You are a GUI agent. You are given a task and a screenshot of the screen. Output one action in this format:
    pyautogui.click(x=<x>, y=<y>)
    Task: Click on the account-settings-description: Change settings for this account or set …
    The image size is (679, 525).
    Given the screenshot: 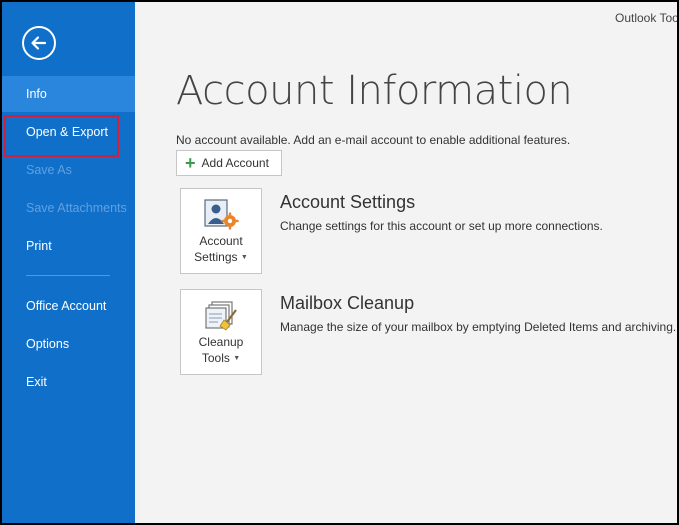 What is the action you would take?
    pyautogui.click(x=441, y=226)
    